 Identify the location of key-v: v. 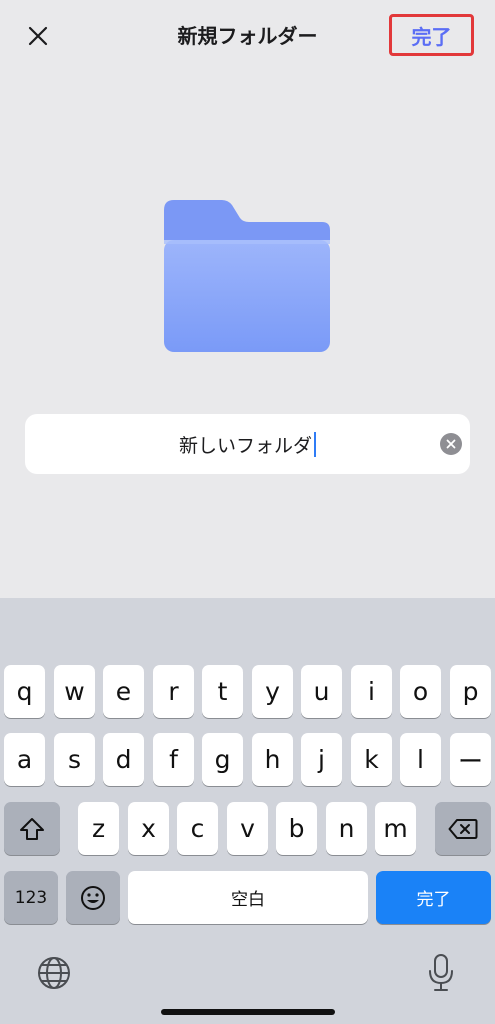
(247, 828).